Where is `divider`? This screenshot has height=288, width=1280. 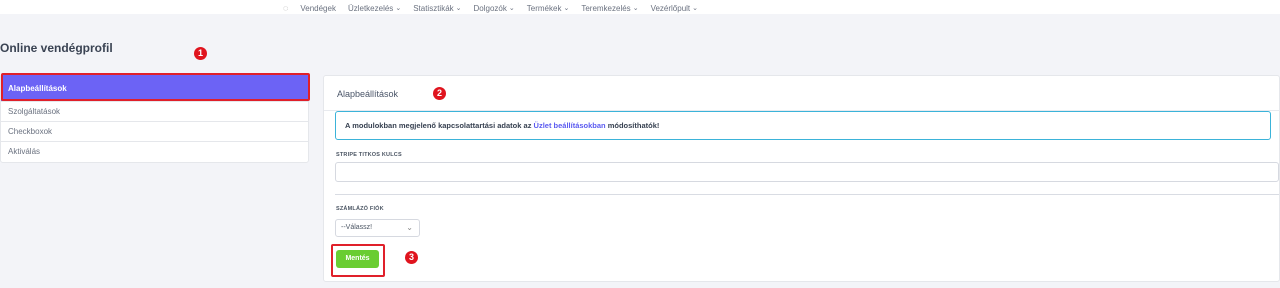 divider is located at coordinates (807, 194).